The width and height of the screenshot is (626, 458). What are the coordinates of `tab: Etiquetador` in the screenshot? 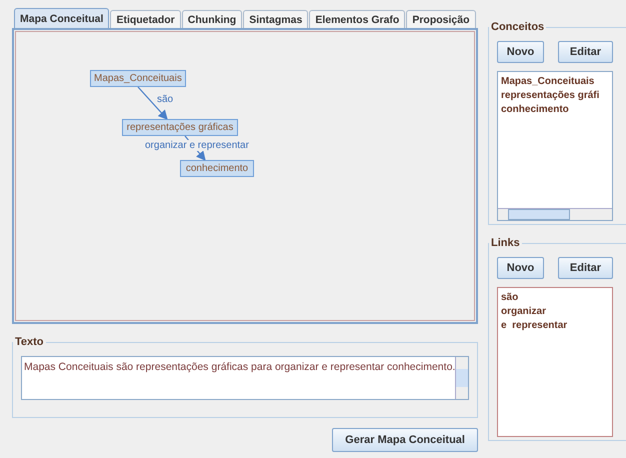 It's located at (145, 19).